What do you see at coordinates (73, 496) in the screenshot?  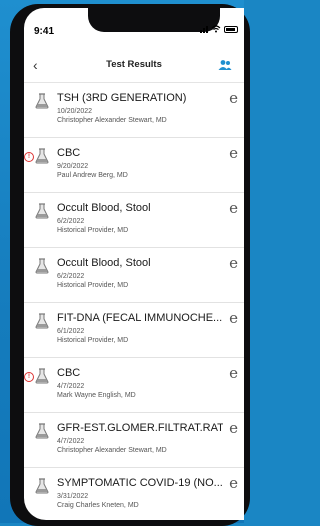 I see `test-date: 3/31/2022` at bounding box center [73, 496].